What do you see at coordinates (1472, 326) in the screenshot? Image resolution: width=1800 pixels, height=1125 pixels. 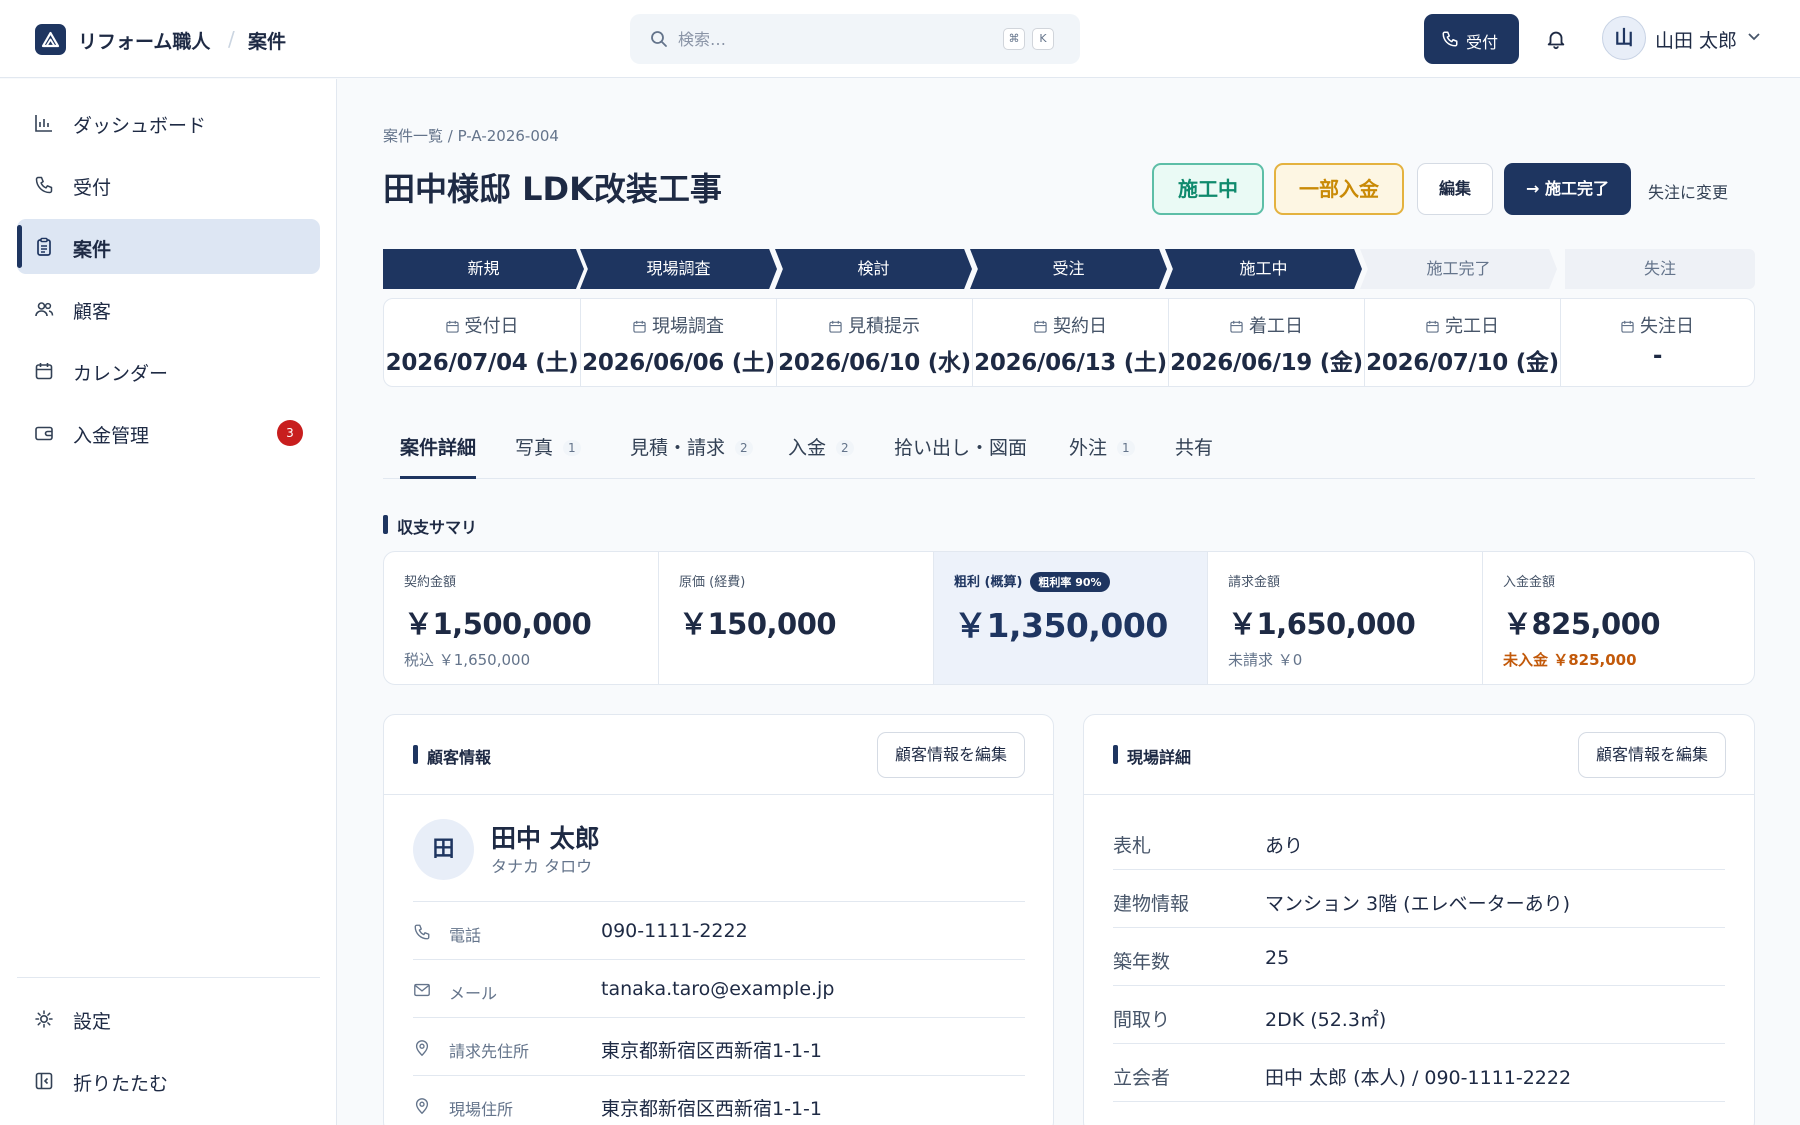 I see `date-label: 完工日` at bounding box center [1472, 326].